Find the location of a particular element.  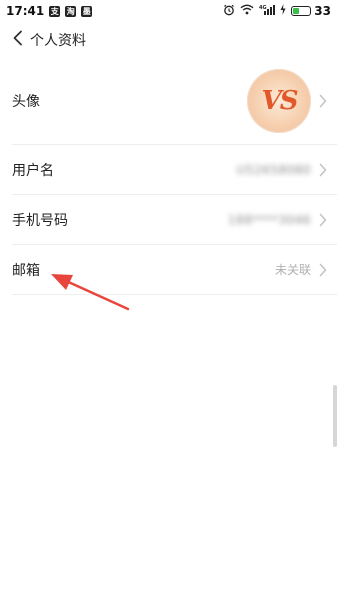

avatar-row-right: VS is located at coordinates (288, 101).